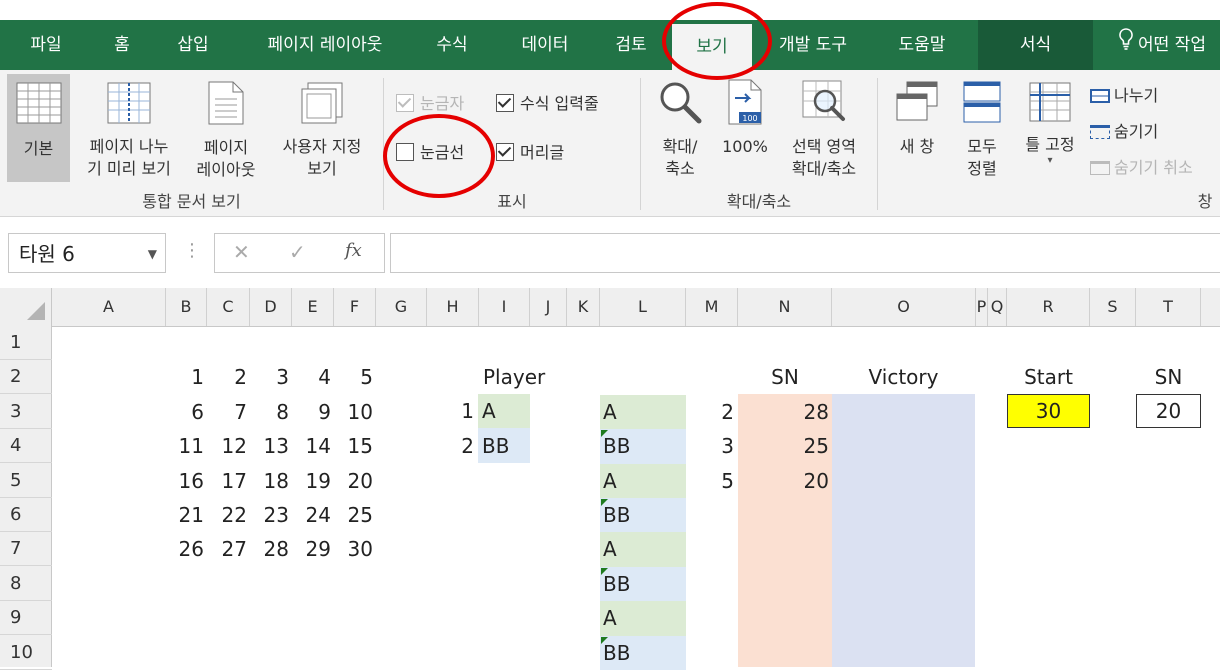 Image resolution: width=1220 pixels, height=670 pixels. Describe the element at coordinates (530, 153) in the screenshot. I see `headings-checkbox: 머리글` at that location.